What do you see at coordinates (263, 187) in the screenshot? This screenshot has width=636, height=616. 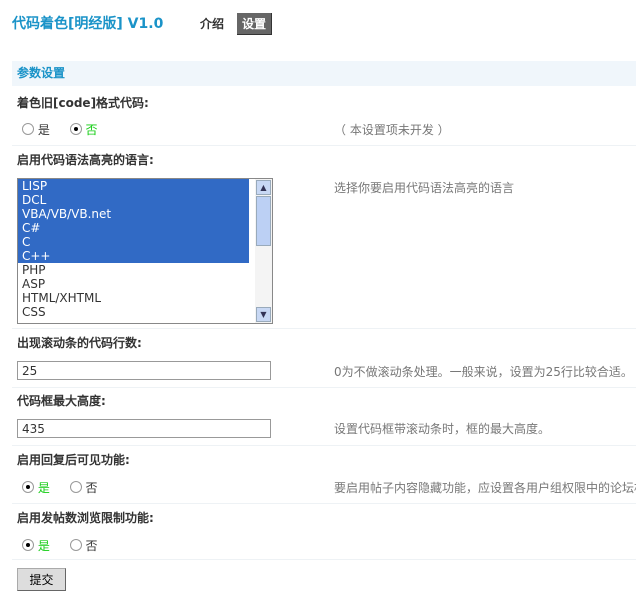 I see `scroll-up-icon: ▲` at bounding box center [263, 187].